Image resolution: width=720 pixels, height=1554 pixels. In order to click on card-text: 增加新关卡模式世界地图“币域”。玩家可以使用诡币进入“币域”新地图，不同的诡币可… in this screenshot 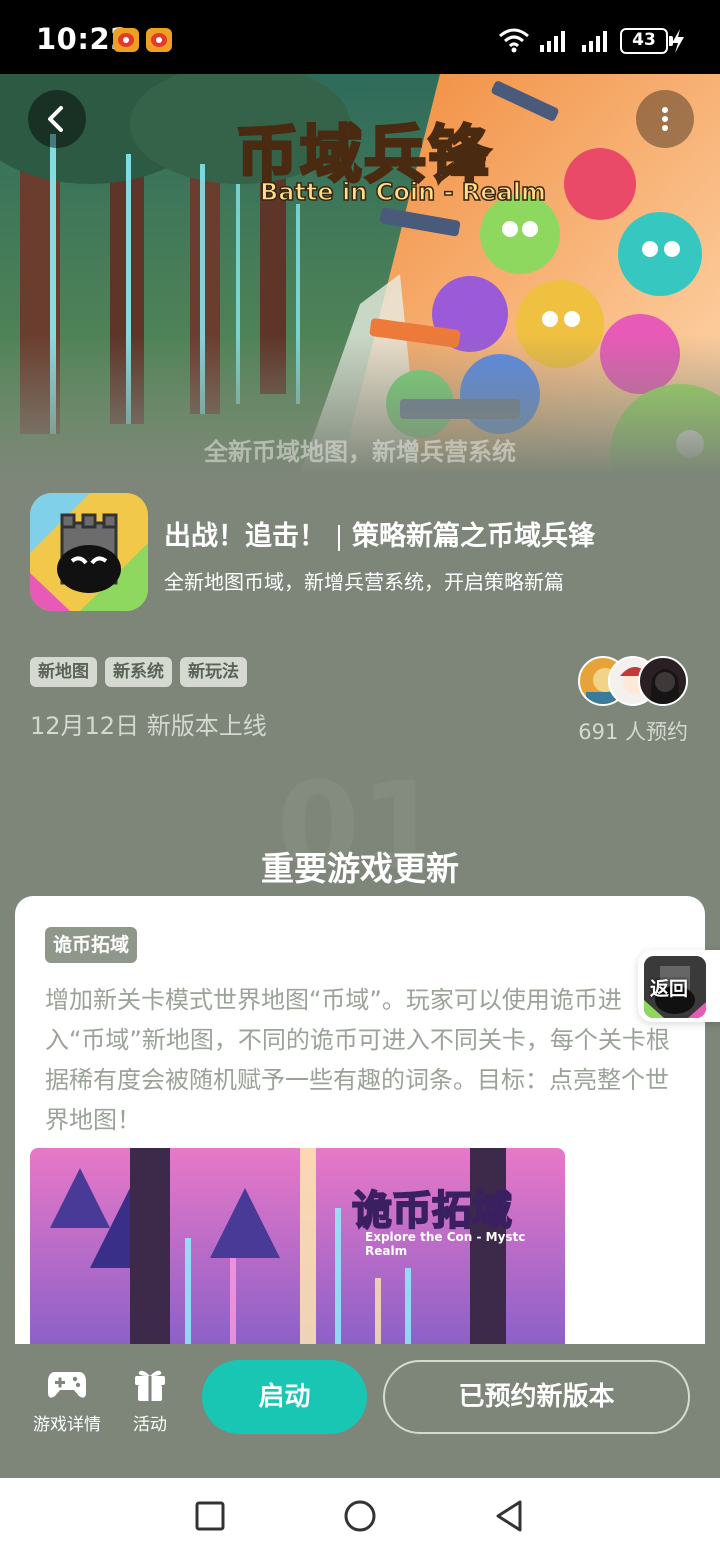, I will do `click(357, 1060)`.